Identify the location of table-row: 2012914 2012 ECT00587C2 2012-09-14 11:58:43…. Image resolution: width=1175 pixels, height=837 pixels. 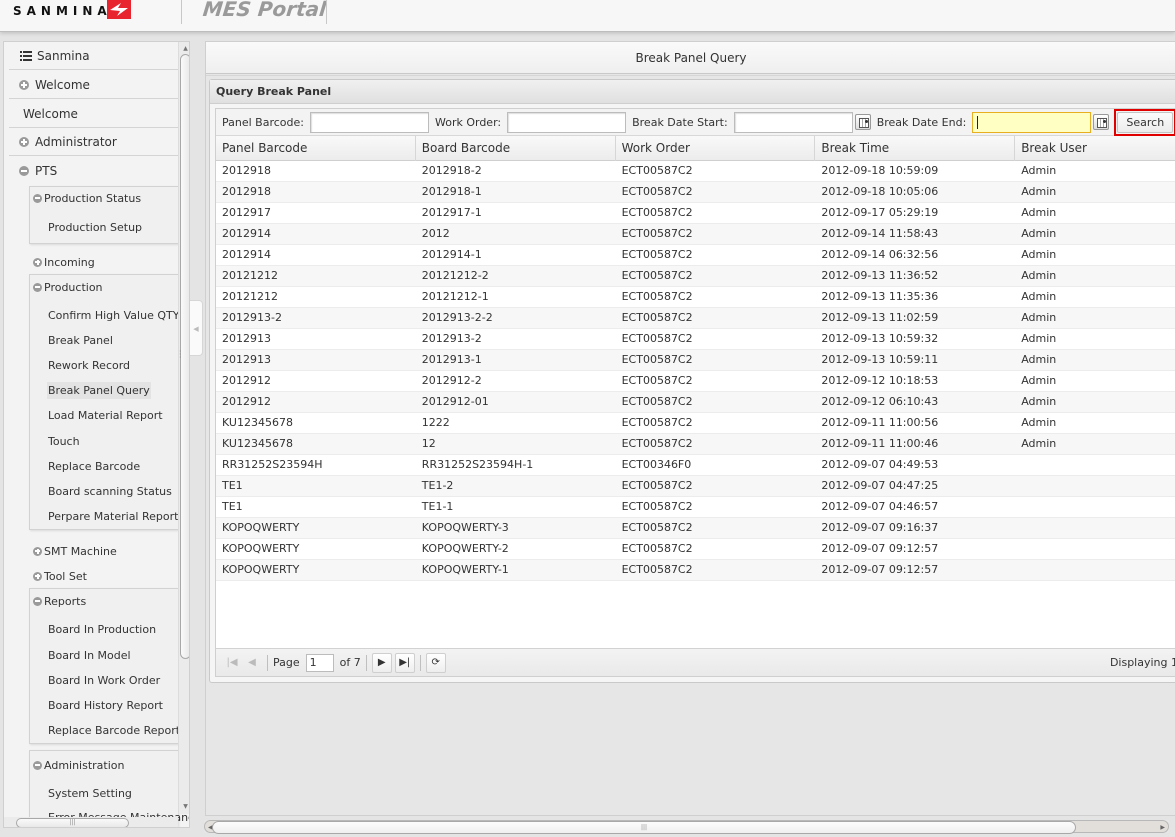
(695, 234).